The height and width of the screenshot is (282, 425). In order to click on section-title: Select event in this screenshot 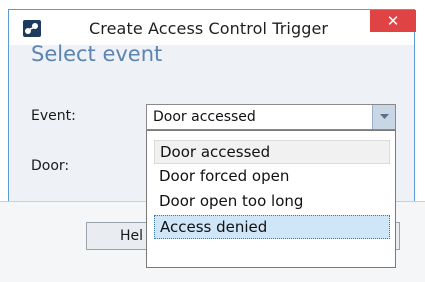, I will do `click(97, 54)`.